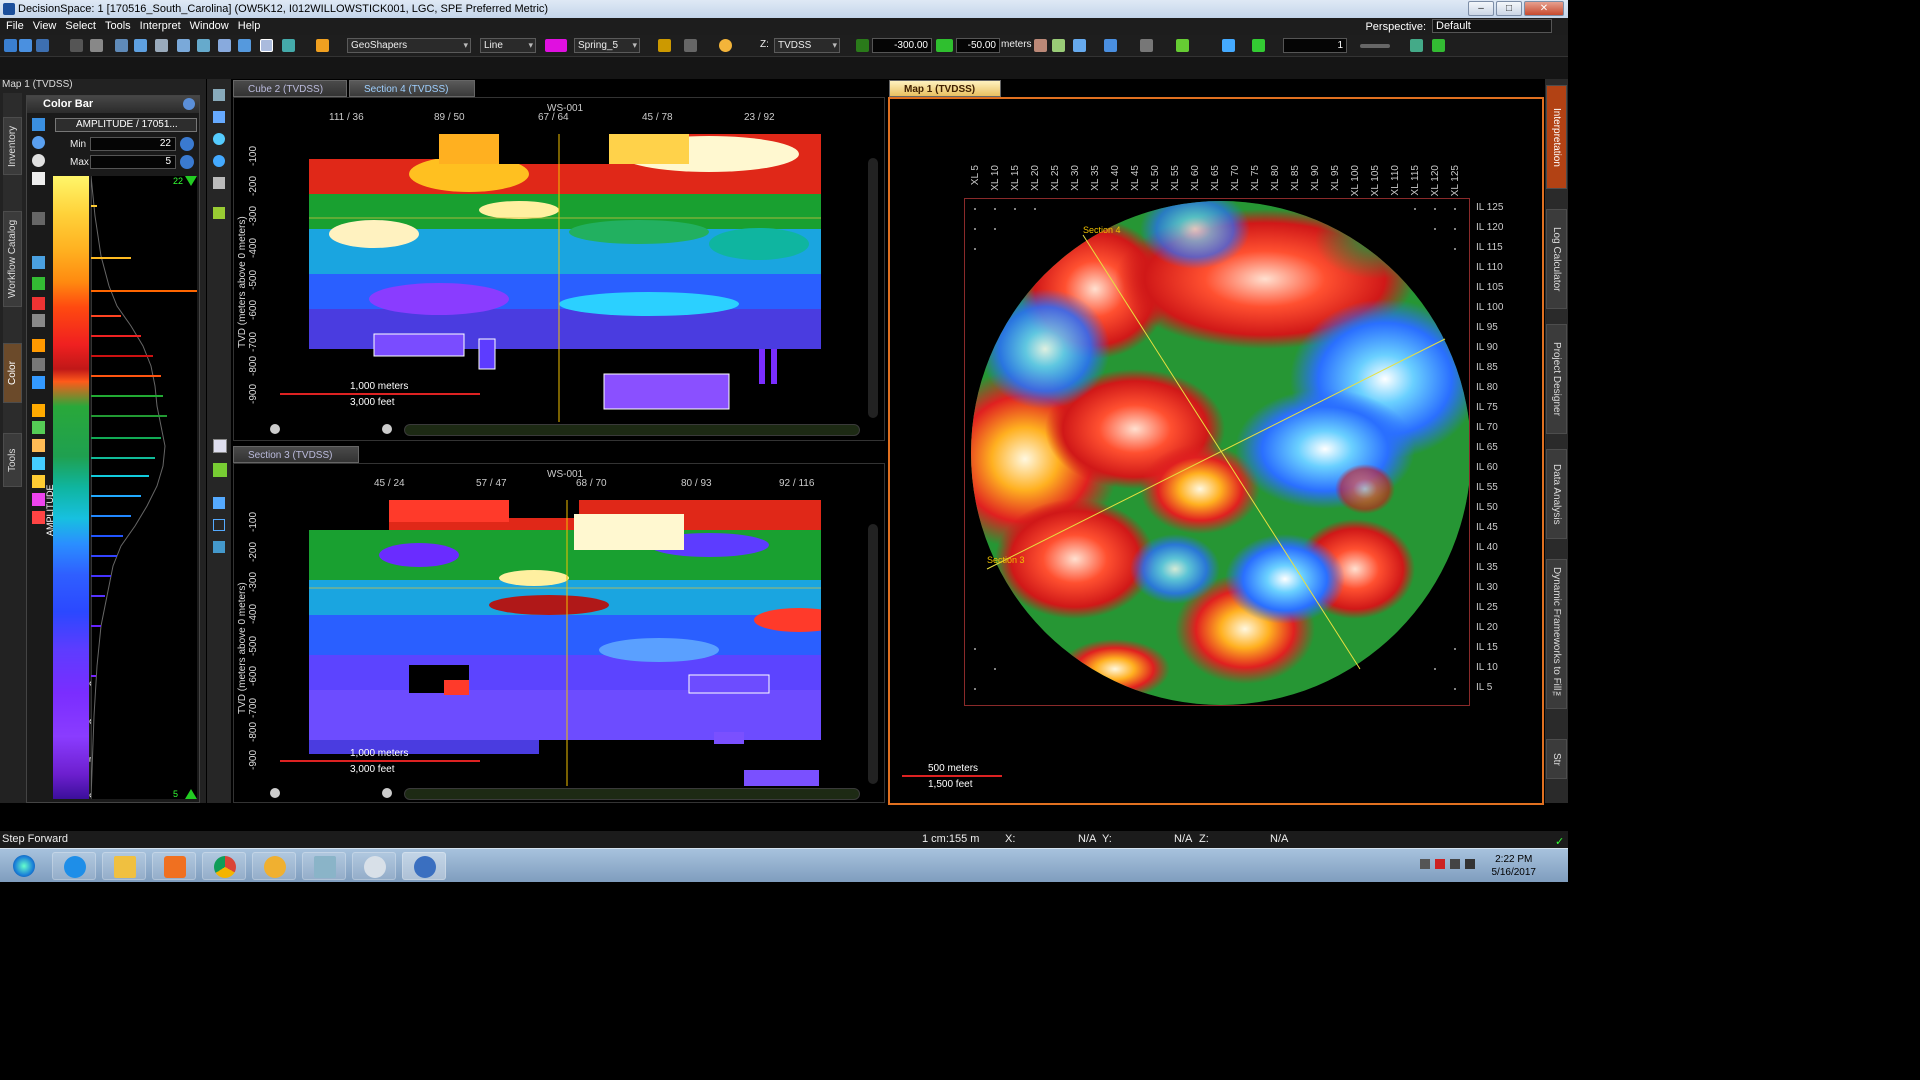  What do you see at coordinates (124, 866) in the screenshot?
I see `explorer-taskbar-icon` at bounding box center [124, 866].